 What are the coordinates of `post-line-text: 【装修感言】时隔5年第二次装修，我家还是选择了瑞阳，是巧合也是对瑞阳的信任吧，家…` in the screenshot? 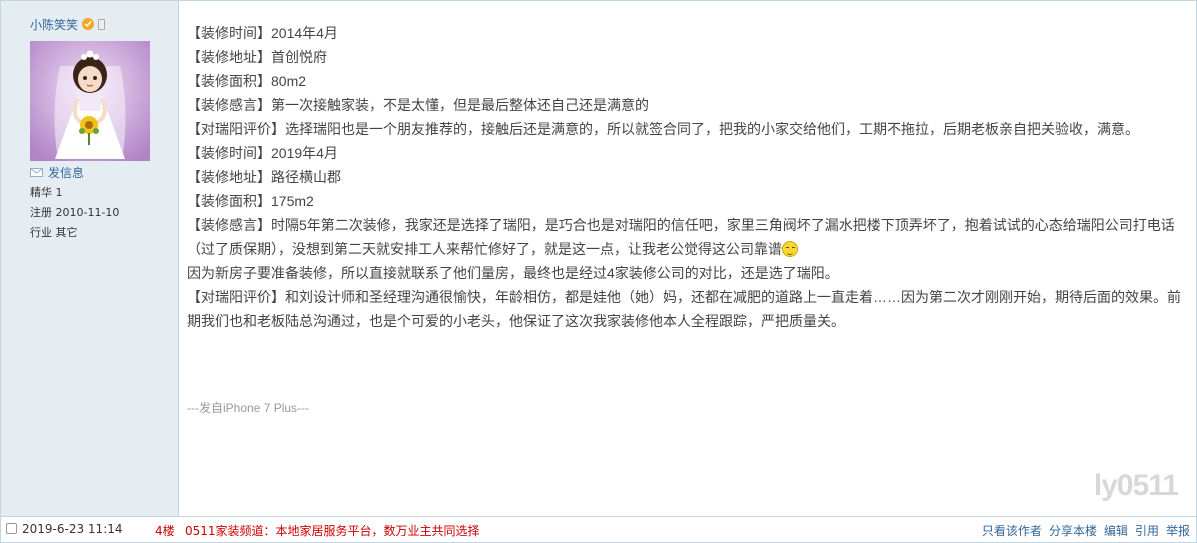 It's located at (681, 237).